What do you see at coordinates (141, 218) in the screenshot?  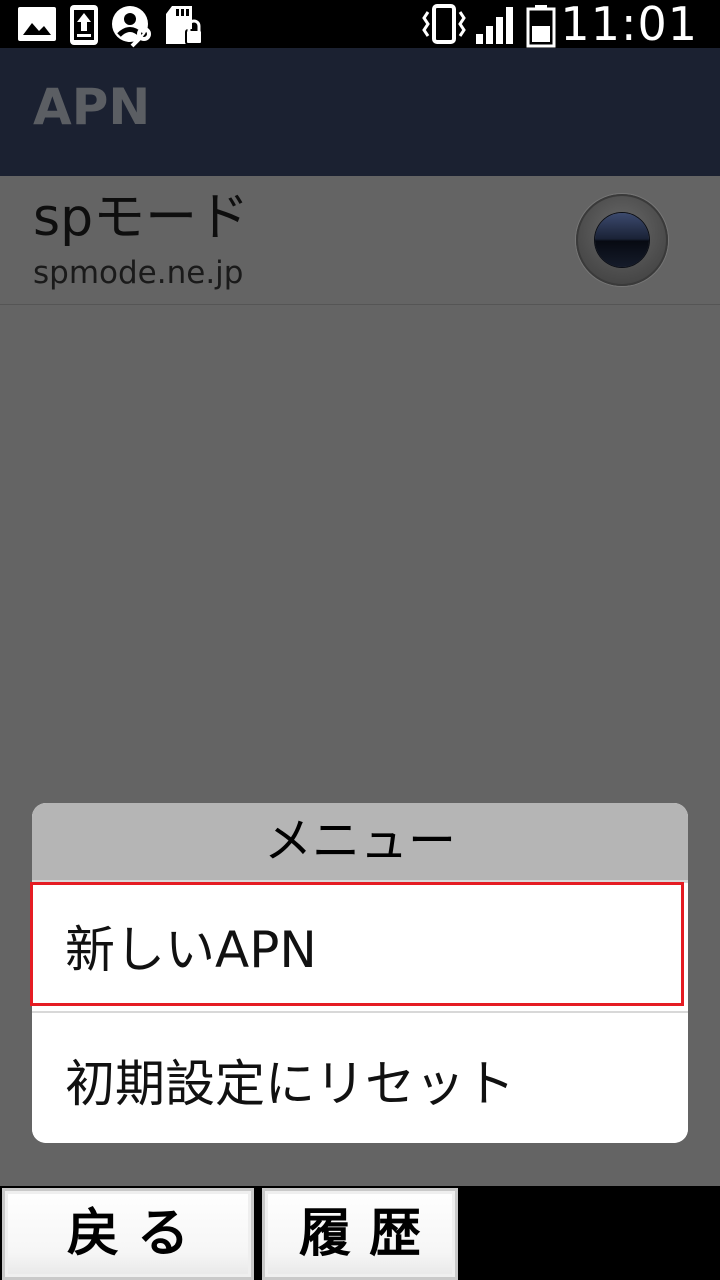 I see `apn-name: spモード` at bounding box center [141, 218].